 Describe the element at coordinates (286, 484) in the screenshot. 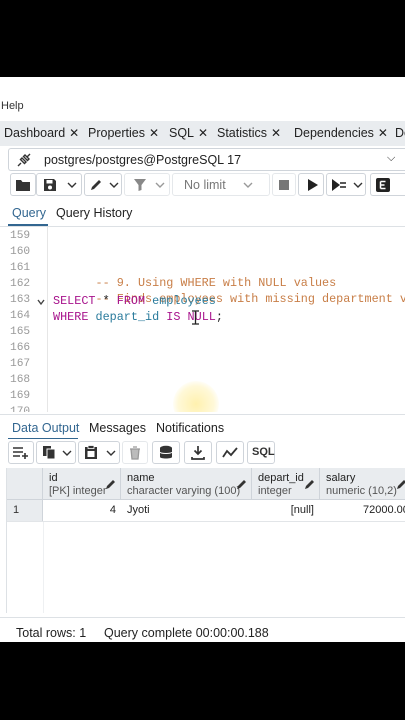

I see `column-header-depart-id: depart_id integer` at that location.